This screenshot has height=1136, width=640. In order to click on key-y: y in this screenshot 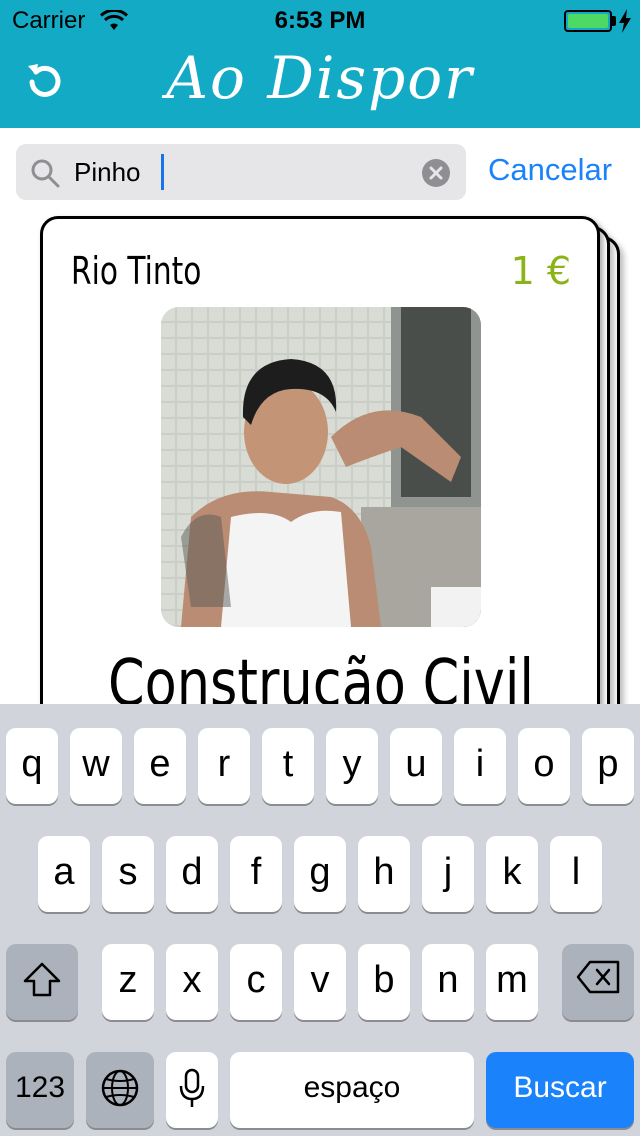, I will do `click(352, 766)`.